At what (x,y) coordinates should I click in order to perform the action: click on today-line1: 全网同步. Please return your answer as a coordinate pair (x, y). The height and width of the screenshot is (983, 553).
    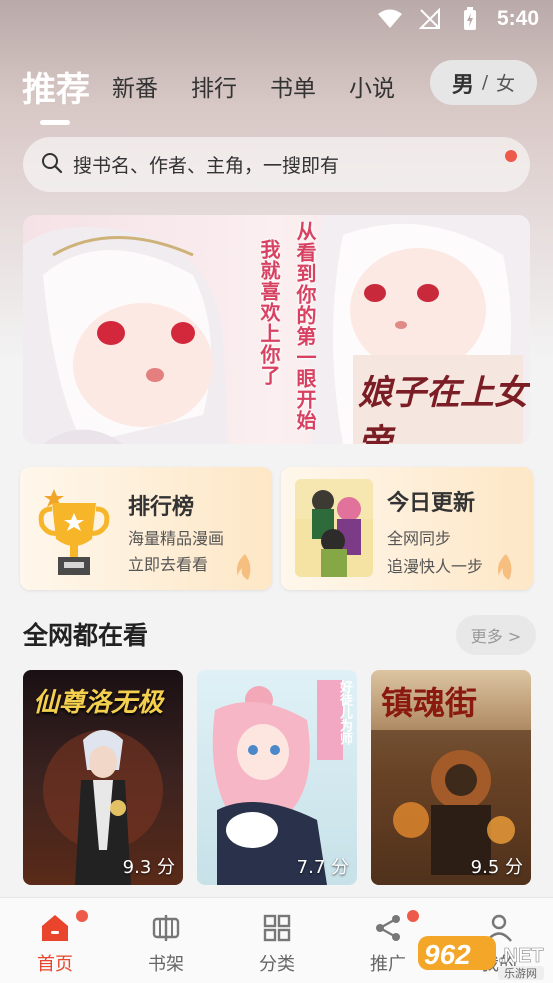
    Looking at the image, I should click on (419, 538).